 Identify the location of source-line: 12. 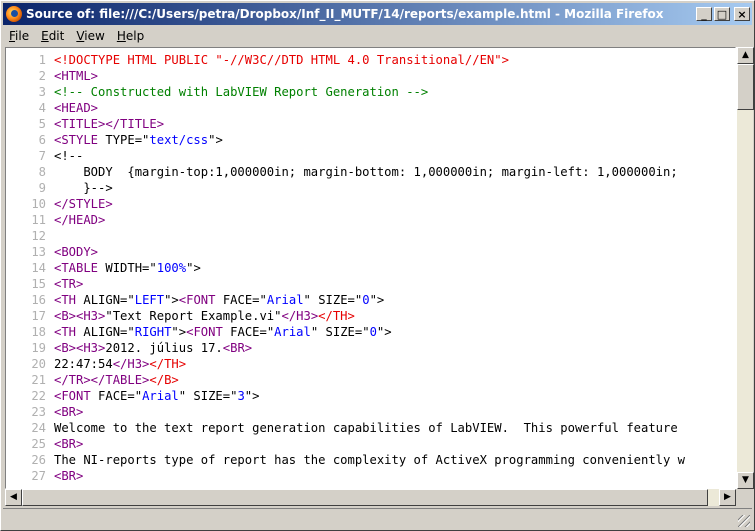
(345, 236).